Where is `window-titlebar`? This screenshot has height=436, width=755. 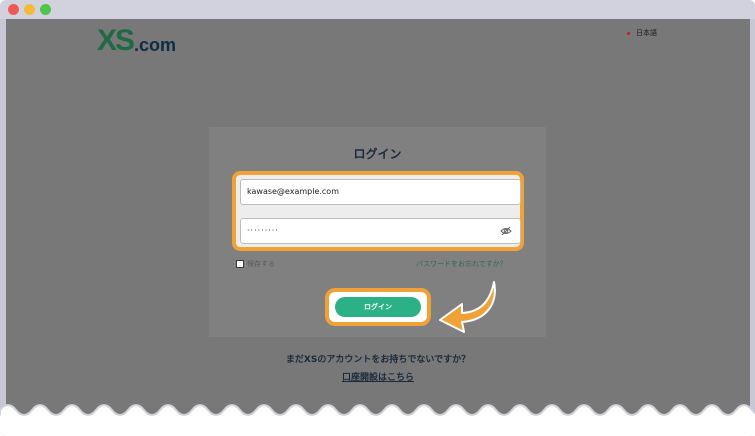
window-titlebar is located at coordinates (377, 9).